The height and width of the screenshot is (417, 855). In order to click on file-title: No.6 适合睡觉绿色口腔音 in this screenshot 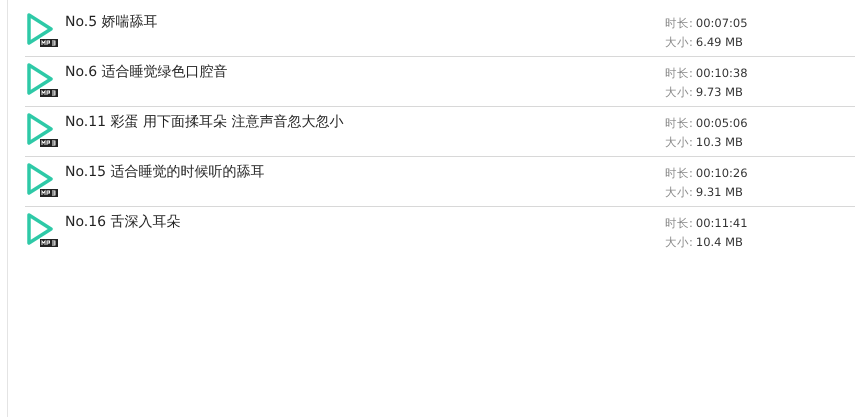, I will do `click(147, 72)`.